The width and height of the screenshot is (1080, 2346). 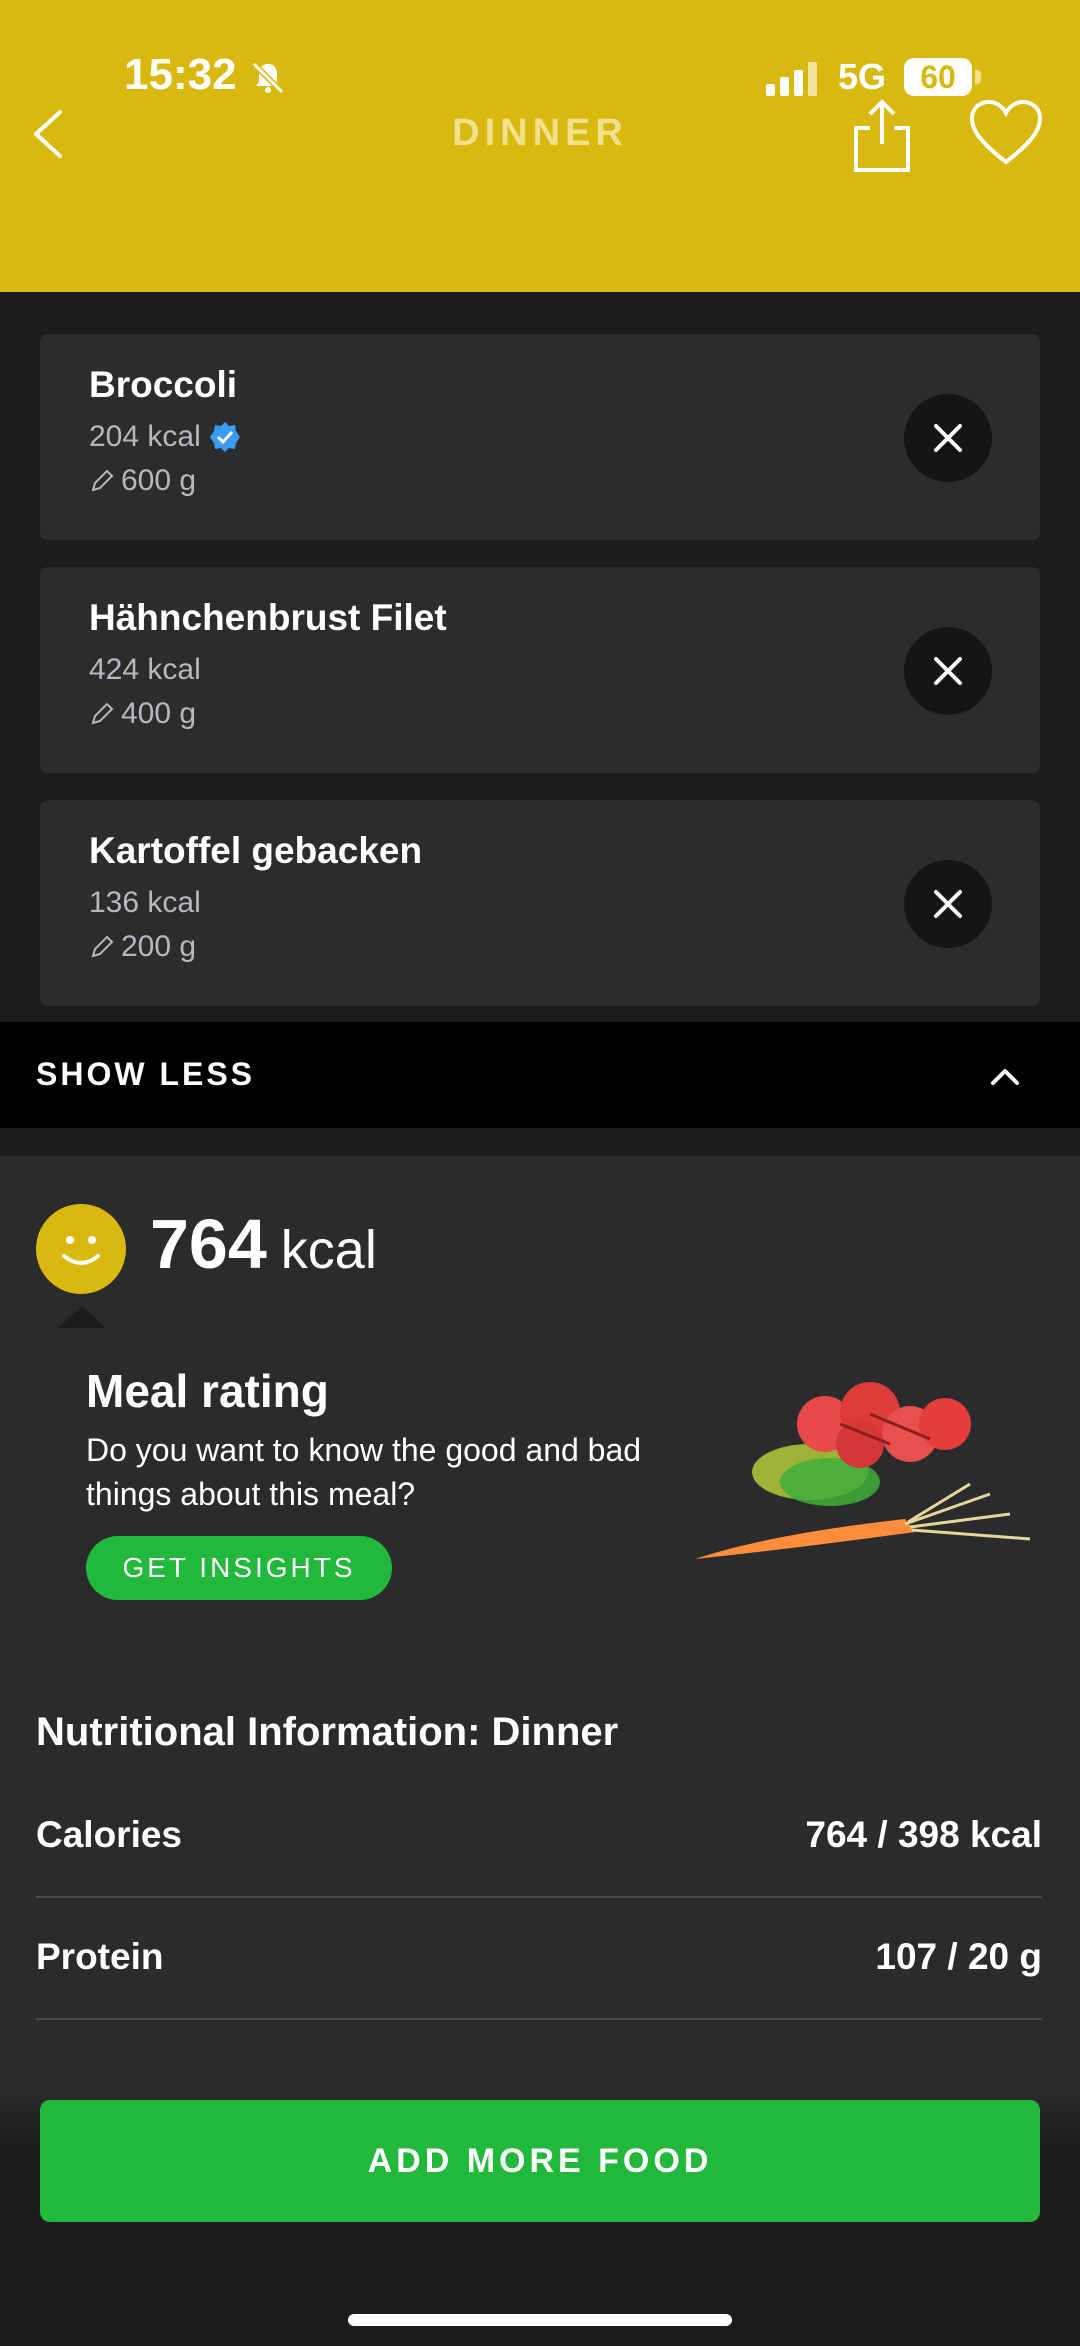 What do you see at coordinates (540, 1075) in the screenshot?
I see `show-less-toggle: SHOW LESS` at bounding box center [540, 1075].